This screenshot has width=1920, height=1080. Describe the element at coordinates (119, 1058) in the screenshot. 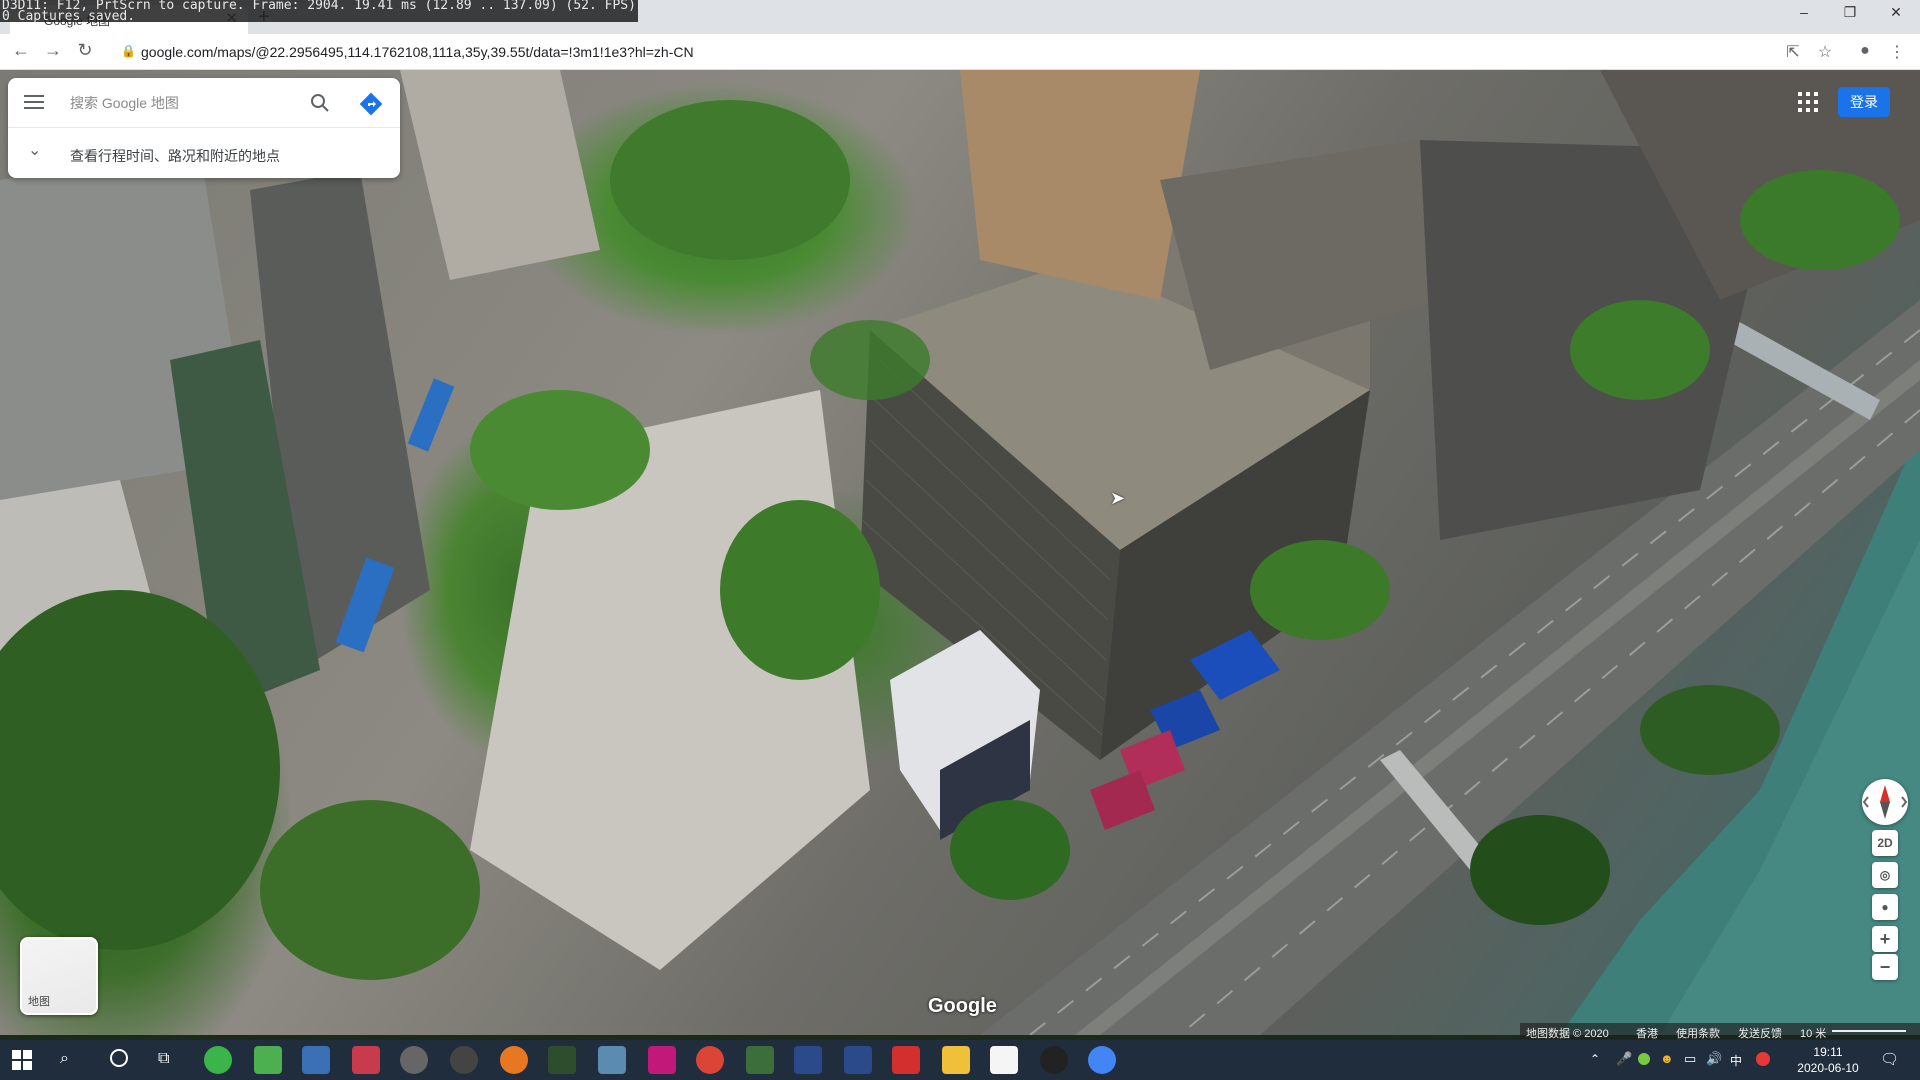

I see `cortana-icon` at that location.